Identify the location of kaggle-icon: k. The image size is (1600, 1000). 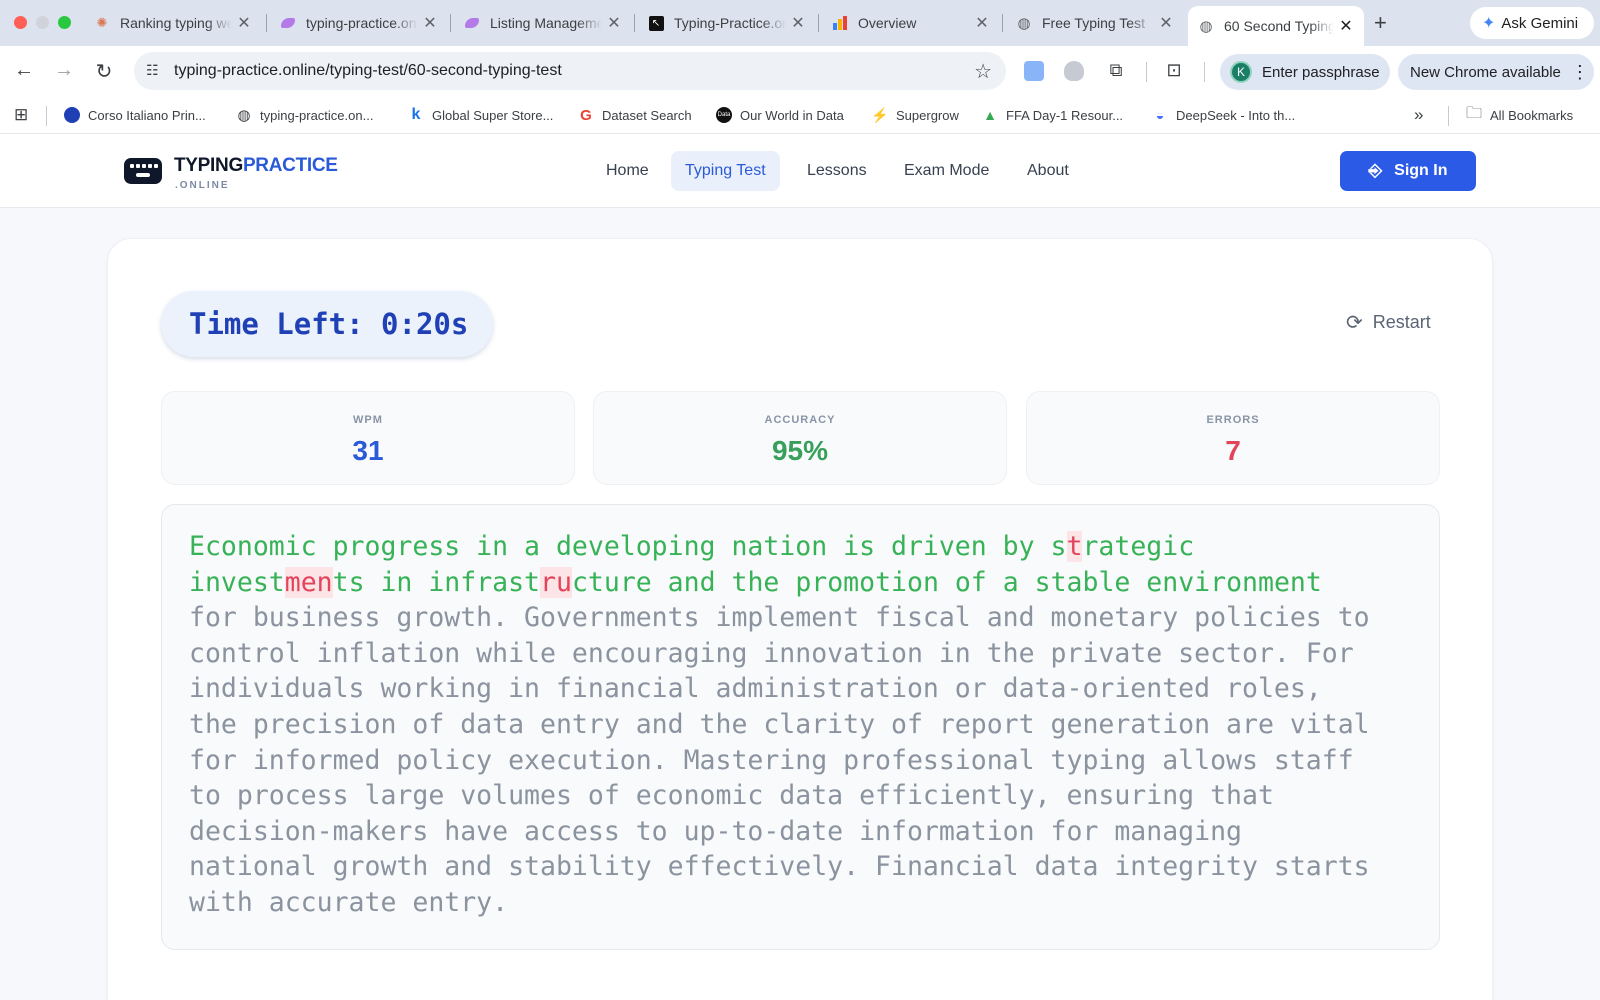
(416, 114).